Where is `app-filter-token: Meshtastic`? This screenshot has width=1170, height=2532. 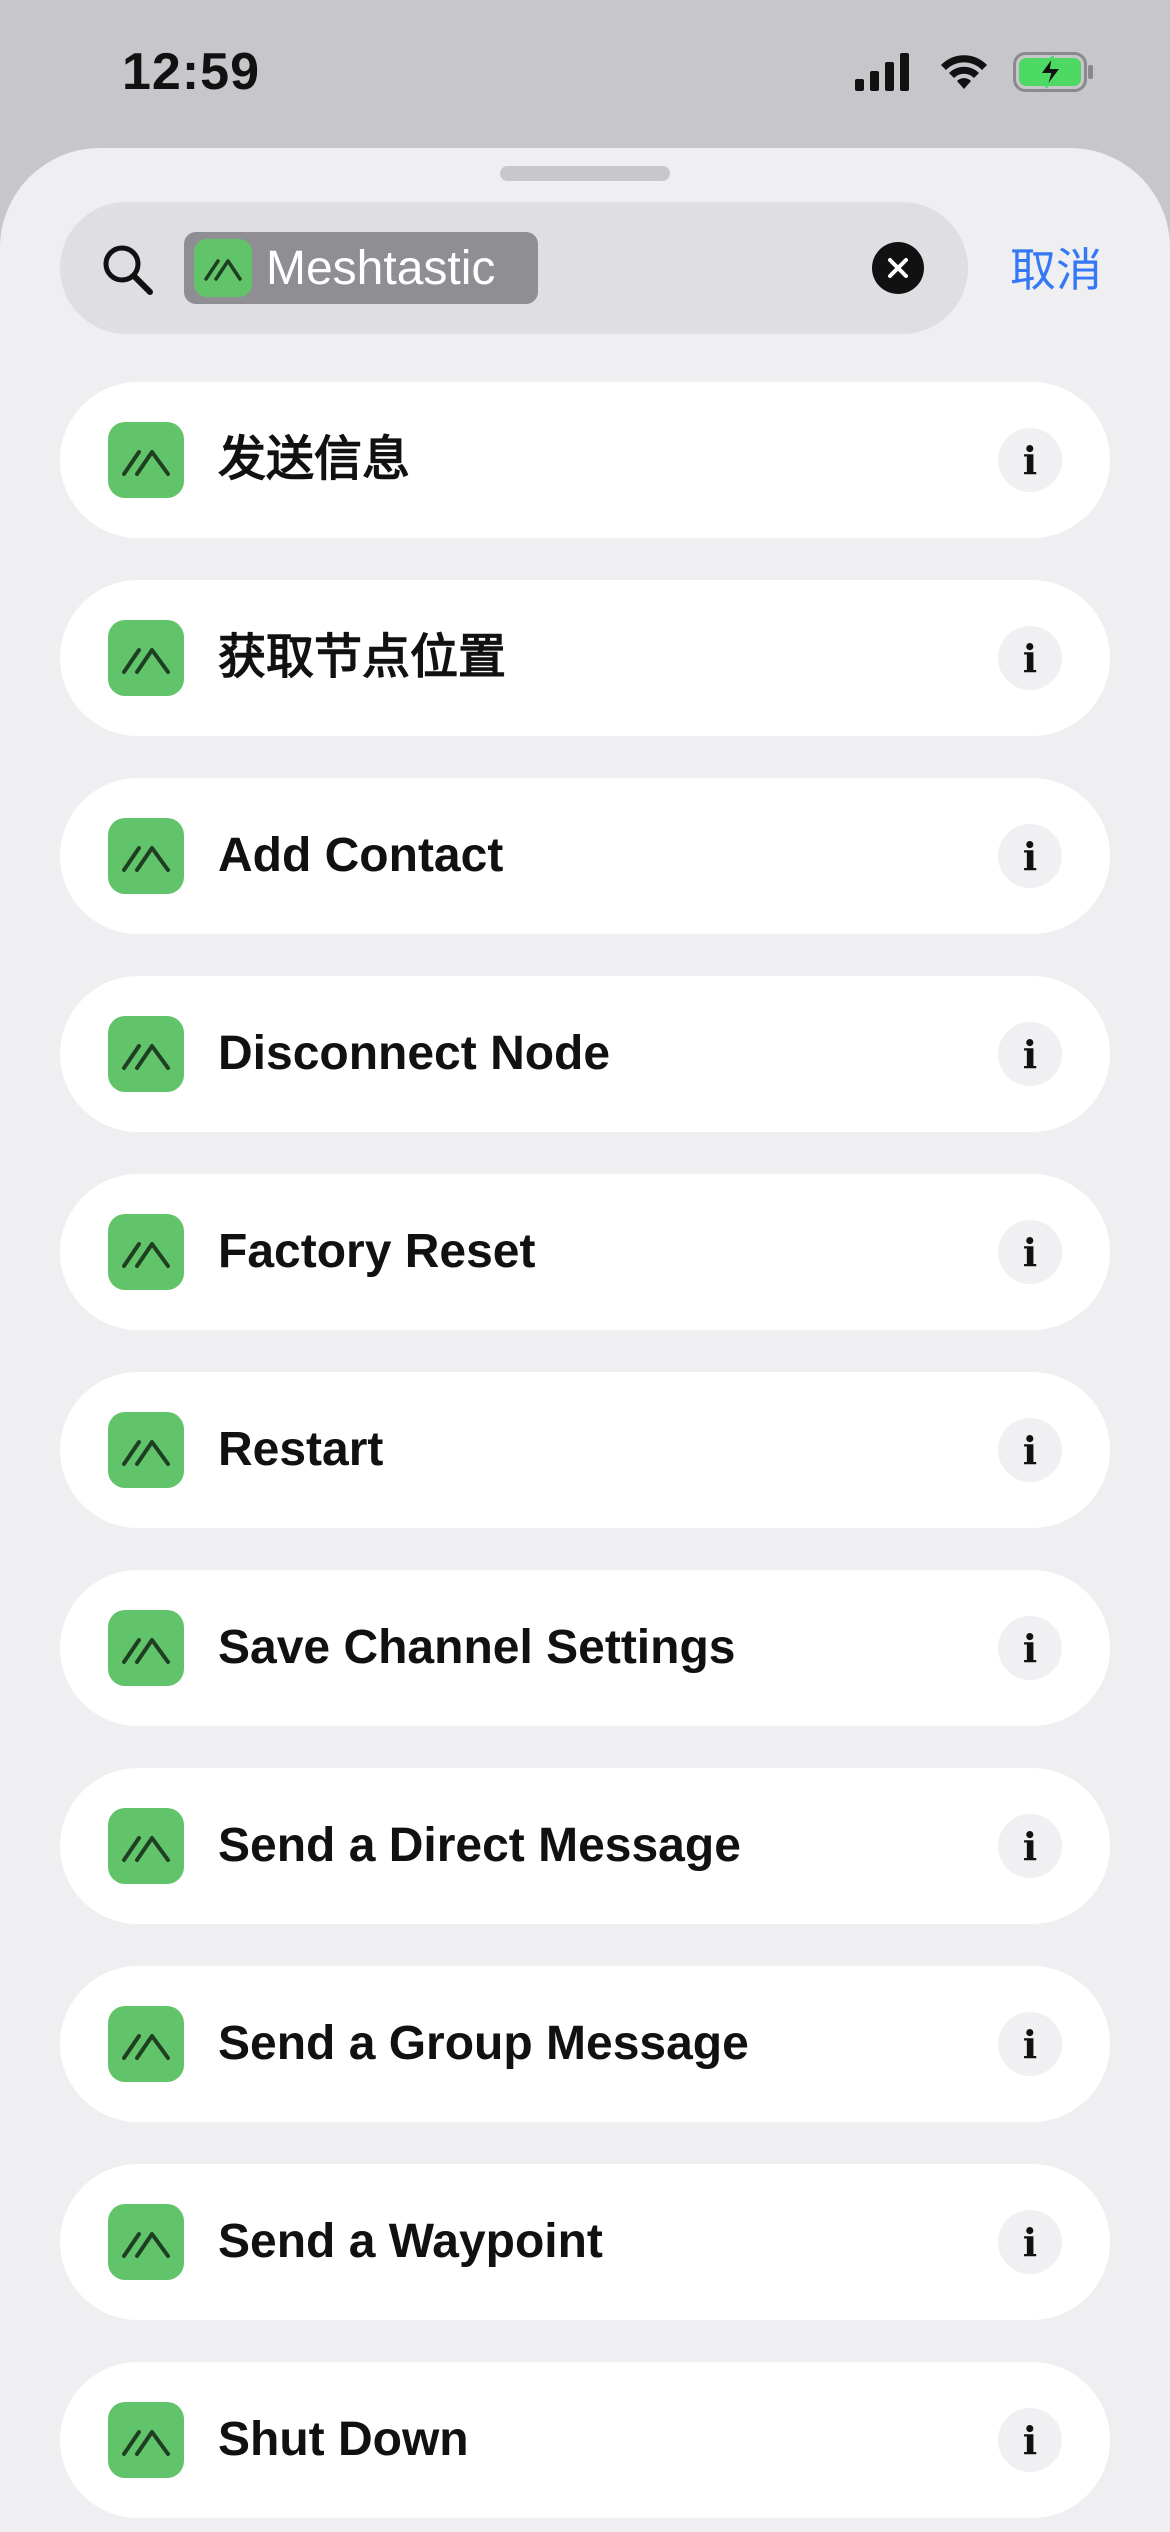 app-filter-token: Meshtastic is located at coordinates (361, 268).